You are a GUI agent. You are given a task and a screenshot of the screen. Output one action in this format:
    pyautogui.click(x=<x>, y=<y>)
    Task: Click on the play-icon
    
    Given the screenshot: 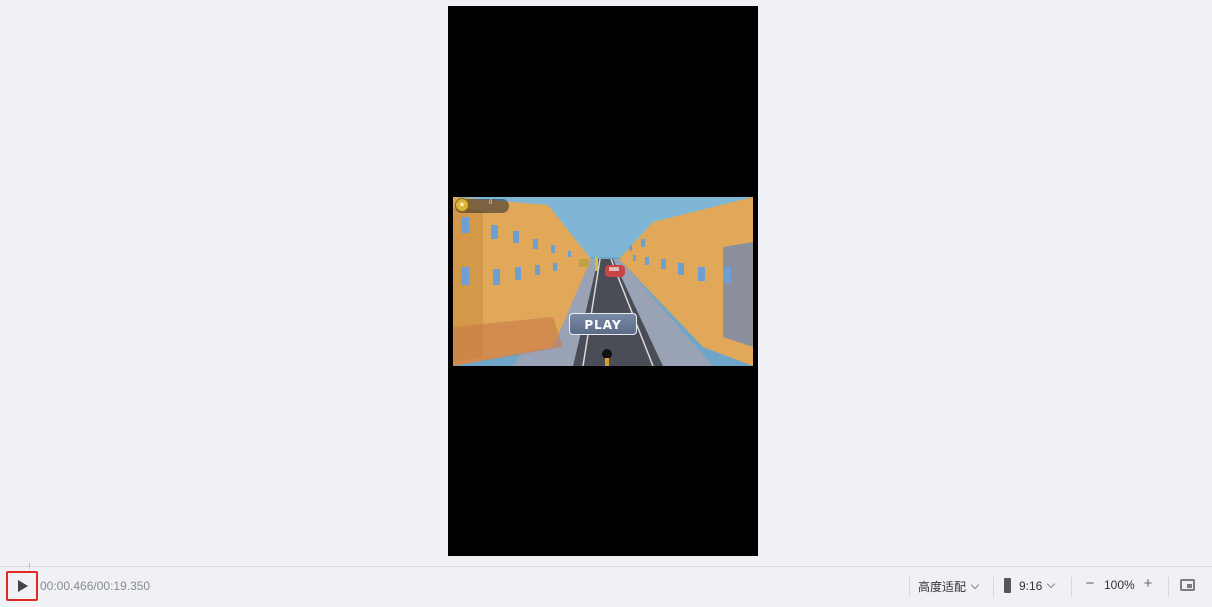 What is the action you would take?
    pyautogui.click(x=23, y=586)
    